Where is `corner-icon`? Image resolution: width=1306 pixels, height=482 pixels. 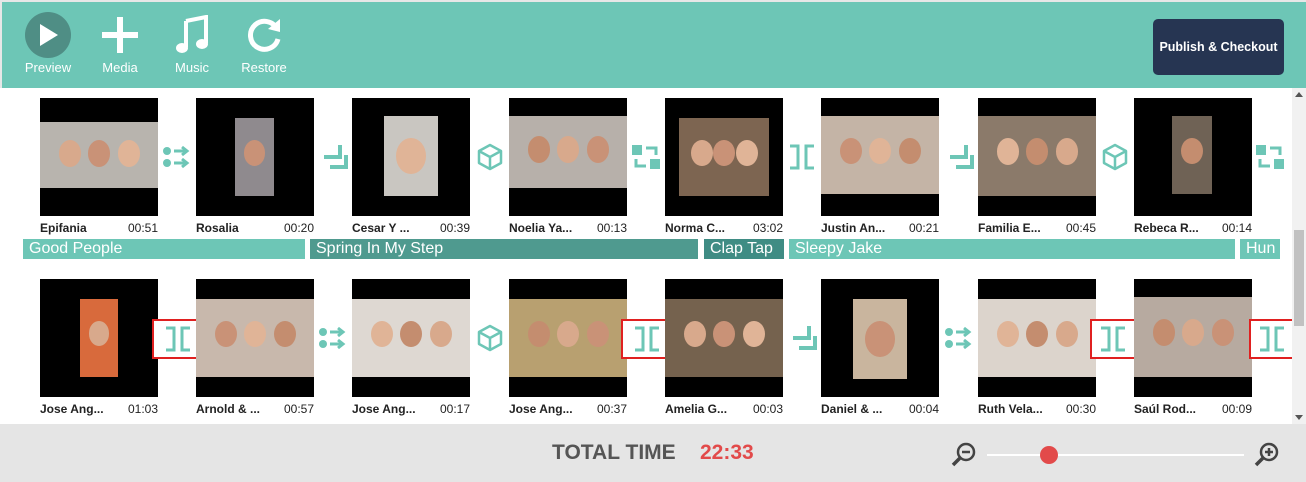
corner-icon is located at coordinates (805, 338).